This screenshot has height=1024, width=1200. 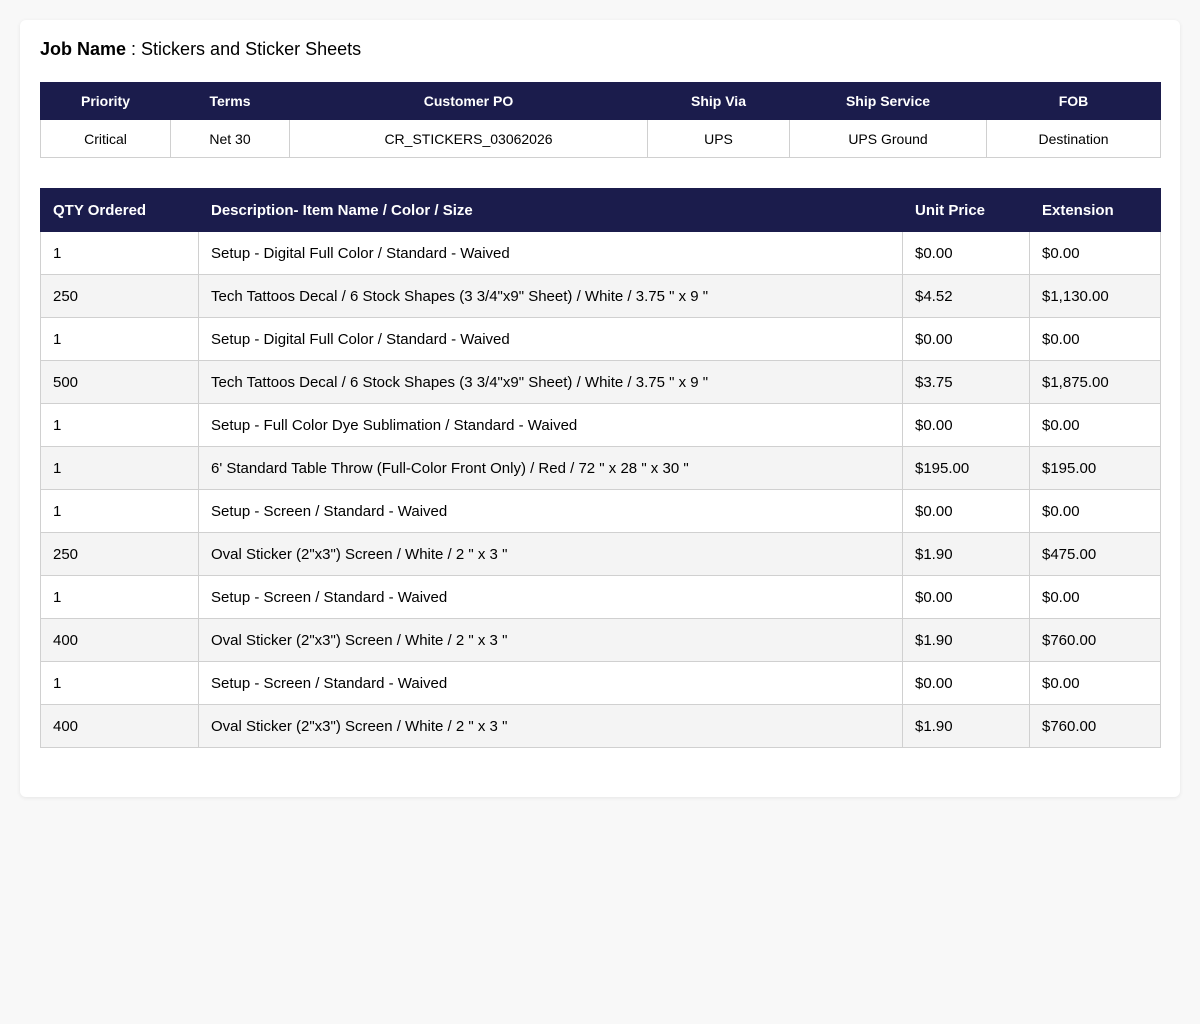 What do you see at coordinates (119, 210) in the screenshot?
I see `qty-header: QTY Ordered` at bounding box center [119, 210].